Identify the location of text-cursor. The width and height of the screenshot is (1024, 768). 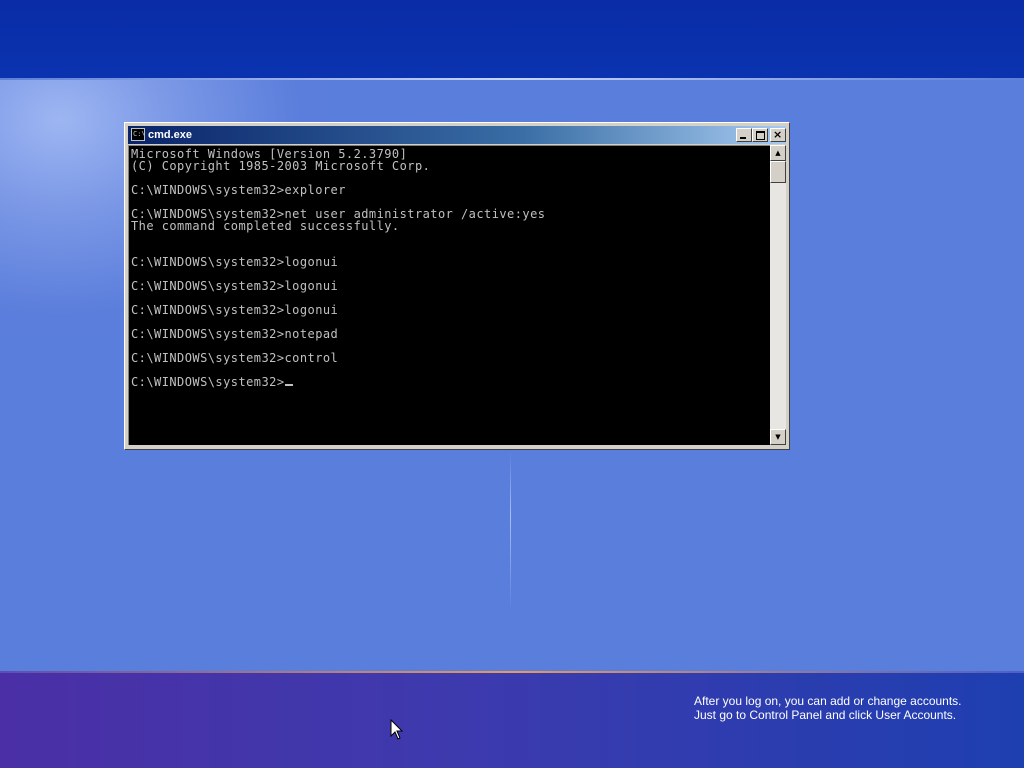
(288, 385).